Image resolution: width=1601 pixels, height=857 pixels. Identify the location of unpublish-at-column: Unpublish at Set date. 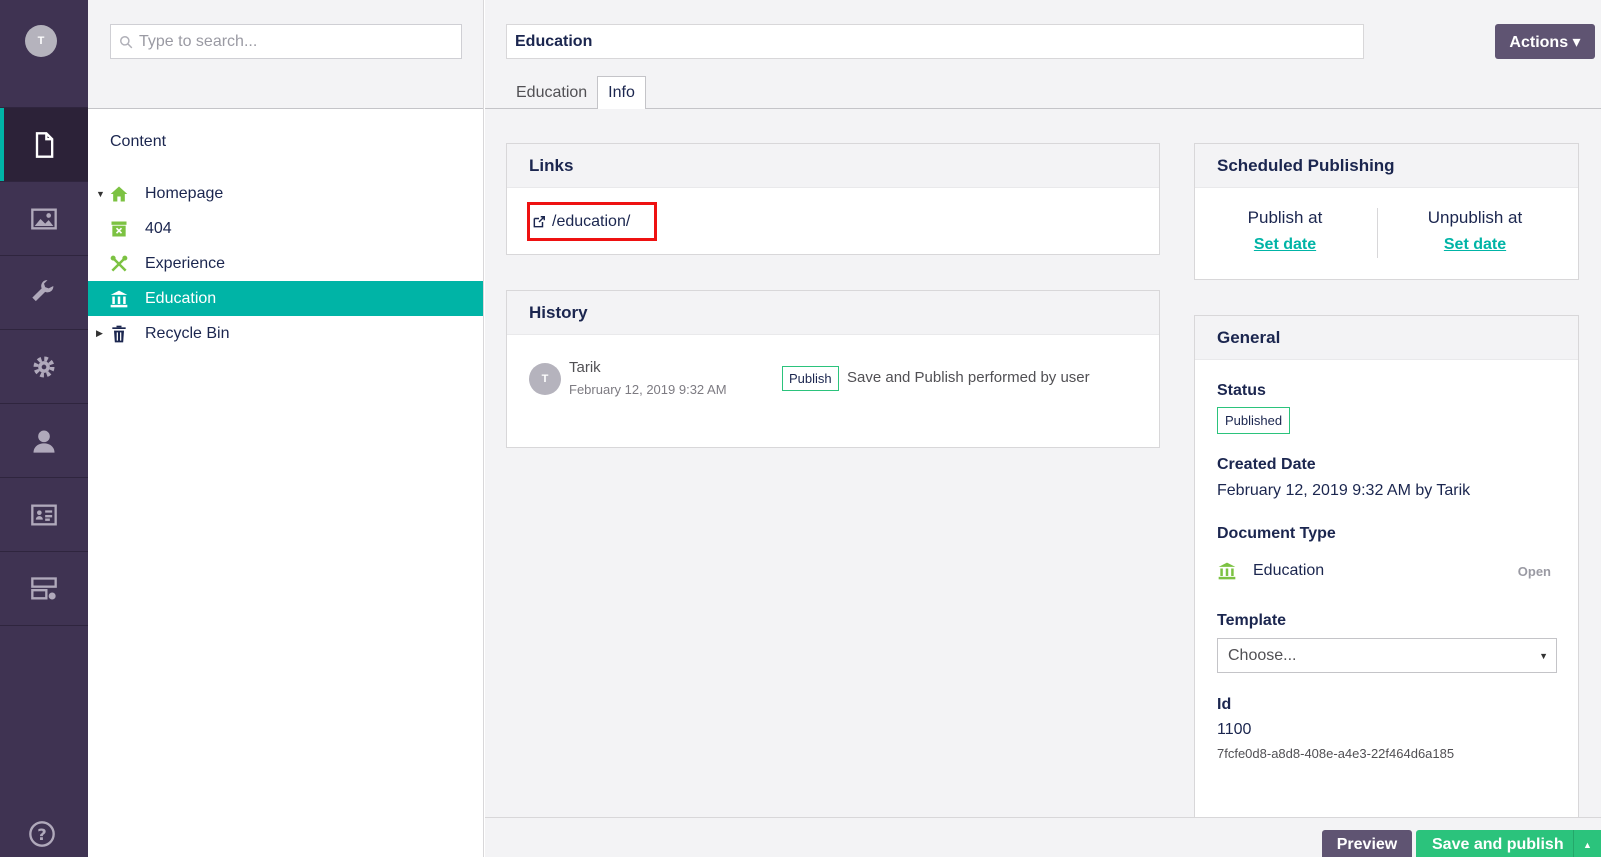
(1475, 231).